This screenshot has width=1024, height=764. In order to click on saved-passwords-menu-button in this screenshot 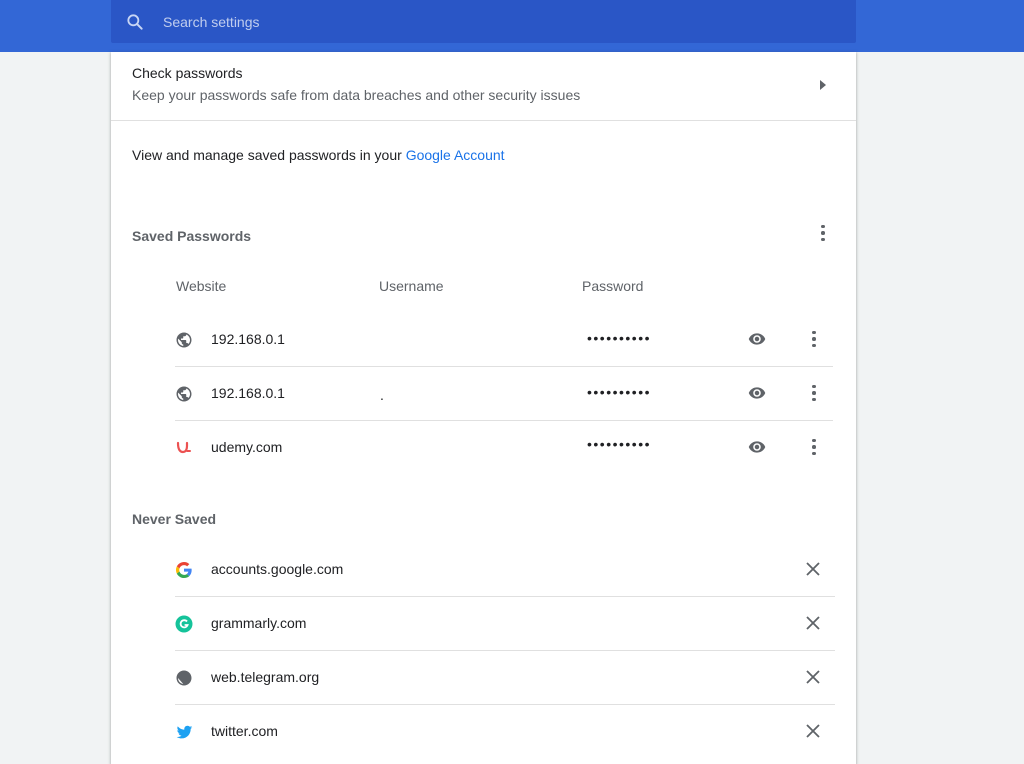, I will do `click(823, 233)`.